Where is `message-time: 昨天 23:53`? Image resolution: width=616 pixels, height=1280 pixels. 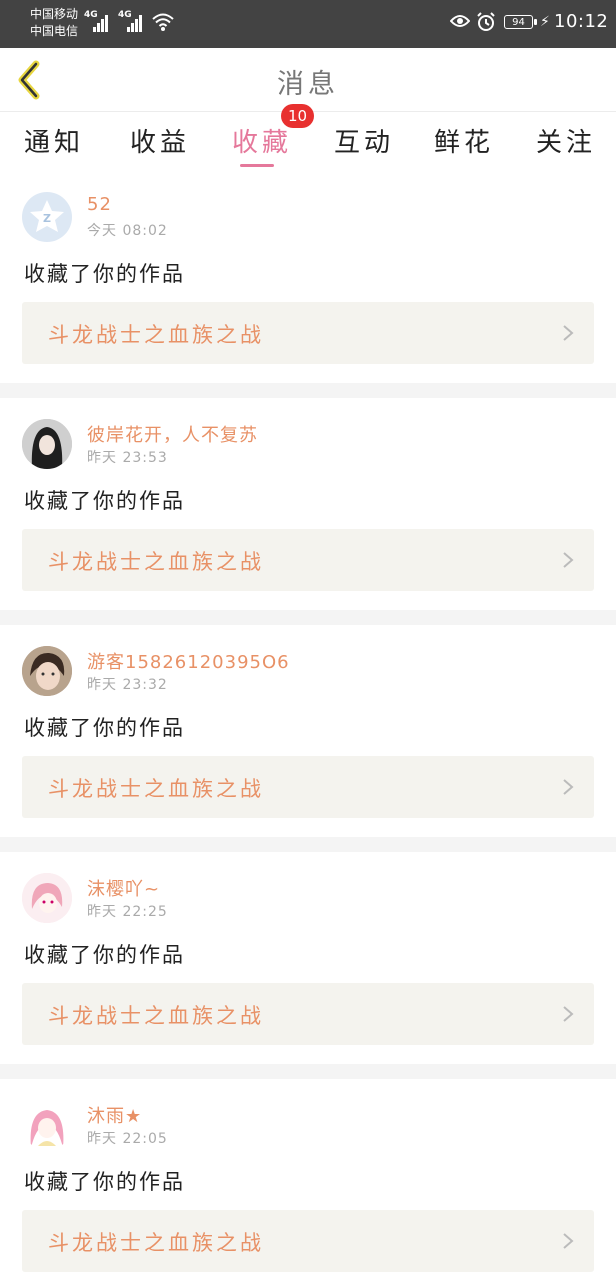 message-time: 昨天 23:53 is located at coordinates (127, 458).